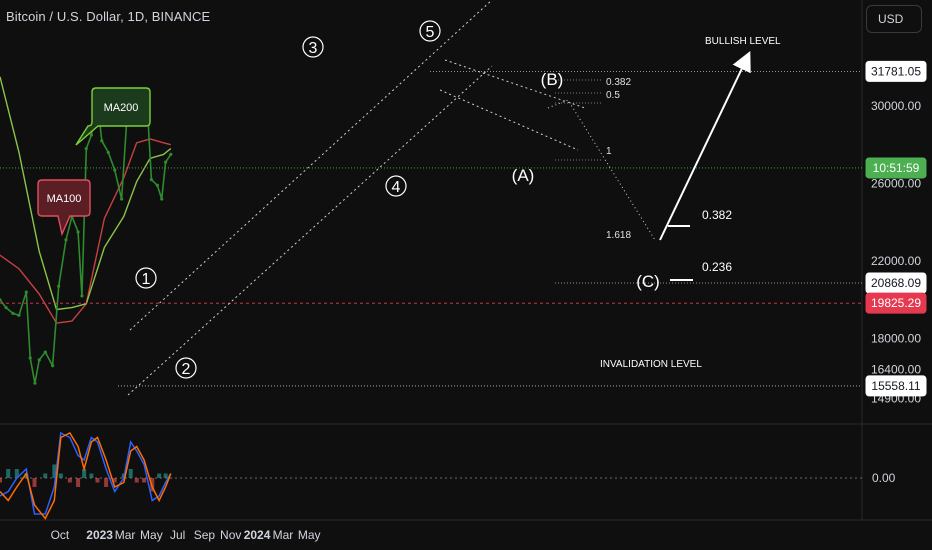  Describe the element at coordinates (396, 187) in the screenshot. I see `wave-4-label: 4` at that location.